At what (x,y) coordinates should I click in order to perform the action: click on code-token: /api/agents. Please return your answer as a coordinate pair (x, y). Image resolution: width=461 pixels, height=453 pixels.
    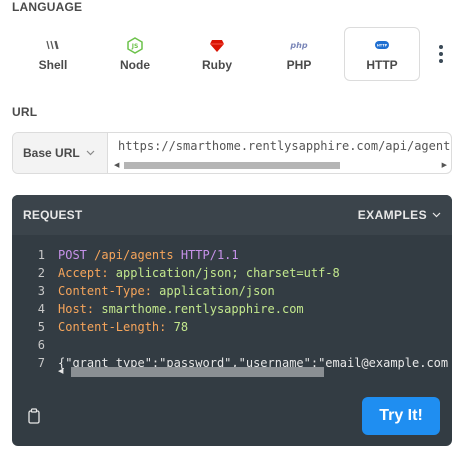
    Looking at the image, I should click on (137, 255).